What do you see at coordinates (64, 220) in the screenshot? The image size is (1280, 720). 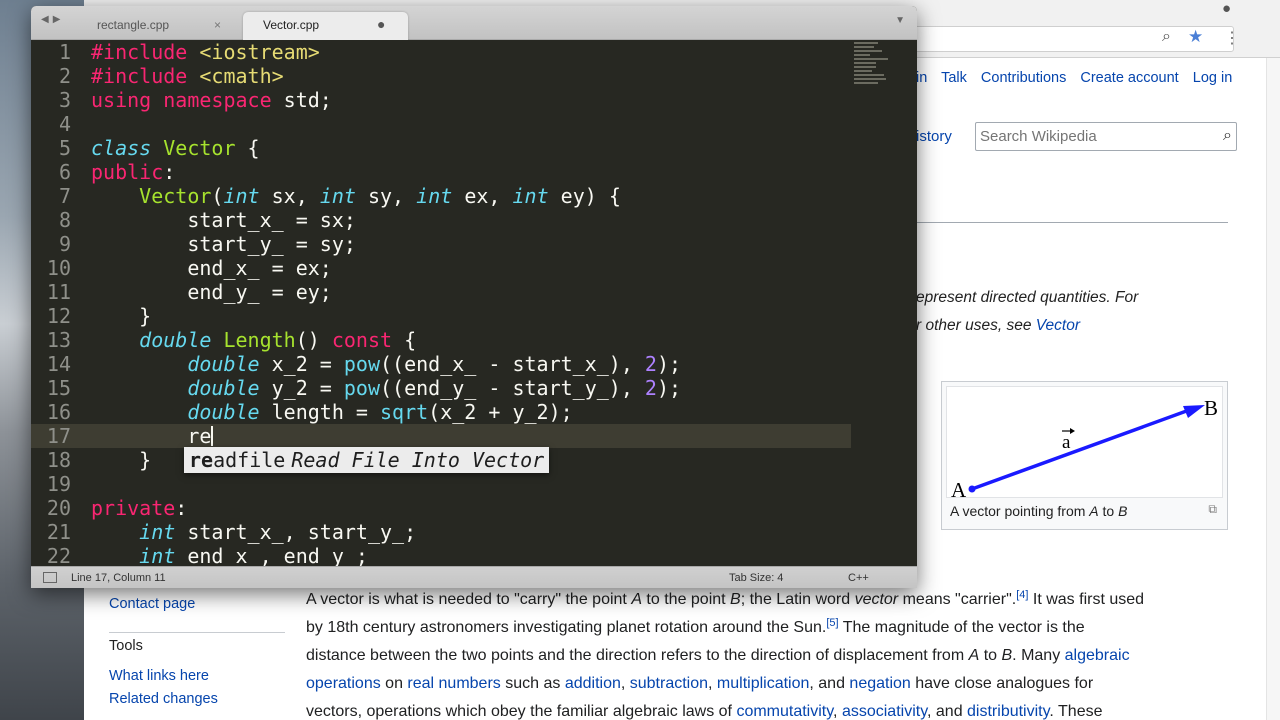 I see `line-number: 8` at bounding box center [64, 220].